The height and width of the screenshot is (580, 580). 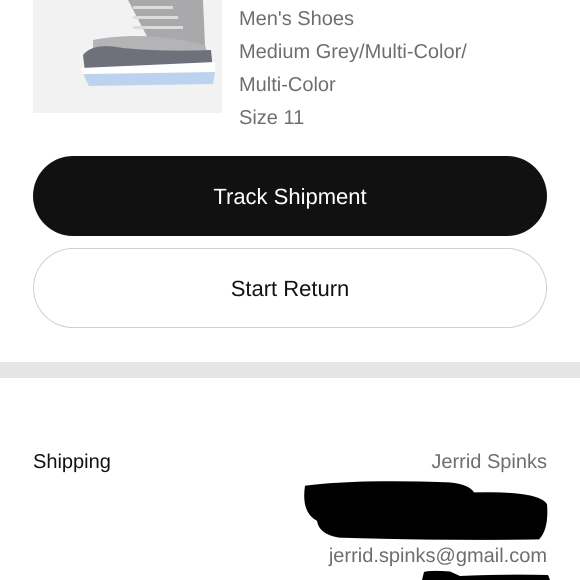 I want to click on email-text: jerrid.spinks@gmail.com, so click(x=437, y=556).